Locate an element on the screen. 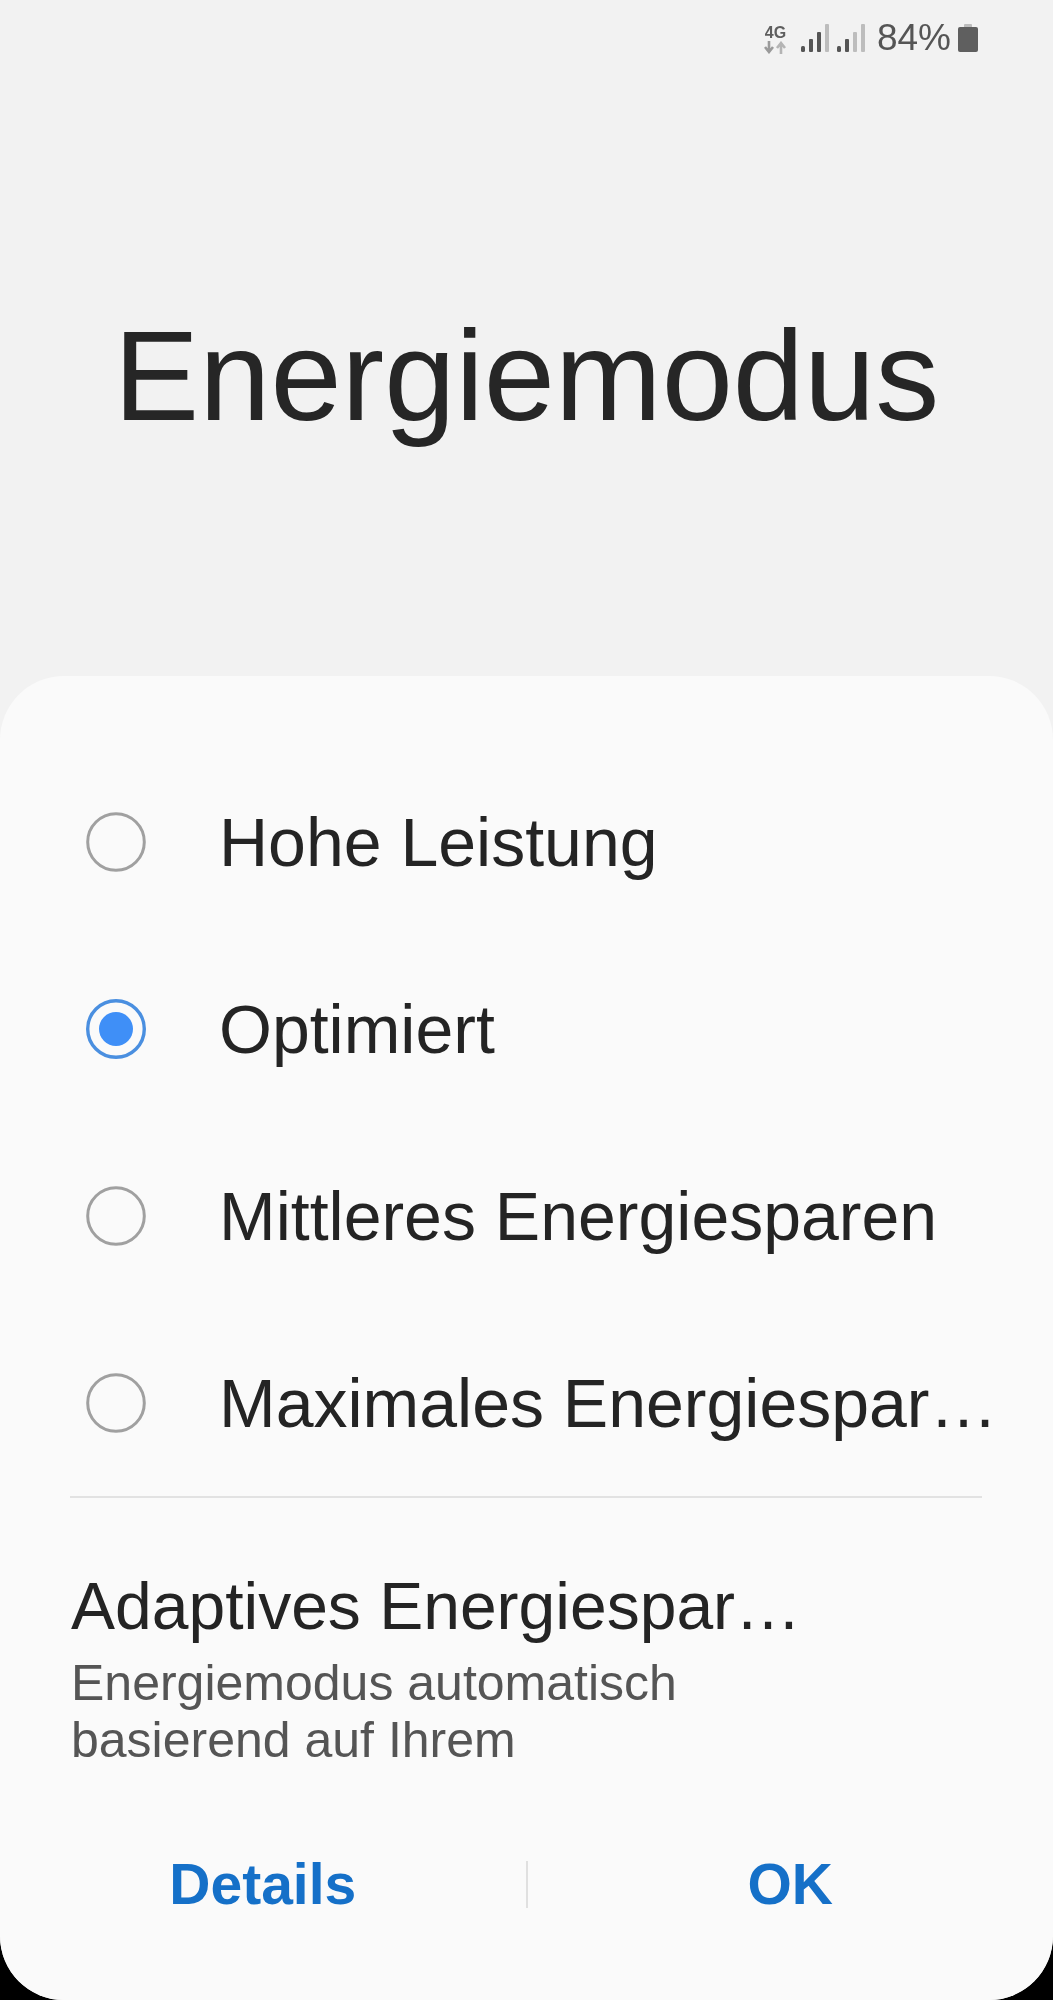  battery-icon is located at coordinates (968, 37).